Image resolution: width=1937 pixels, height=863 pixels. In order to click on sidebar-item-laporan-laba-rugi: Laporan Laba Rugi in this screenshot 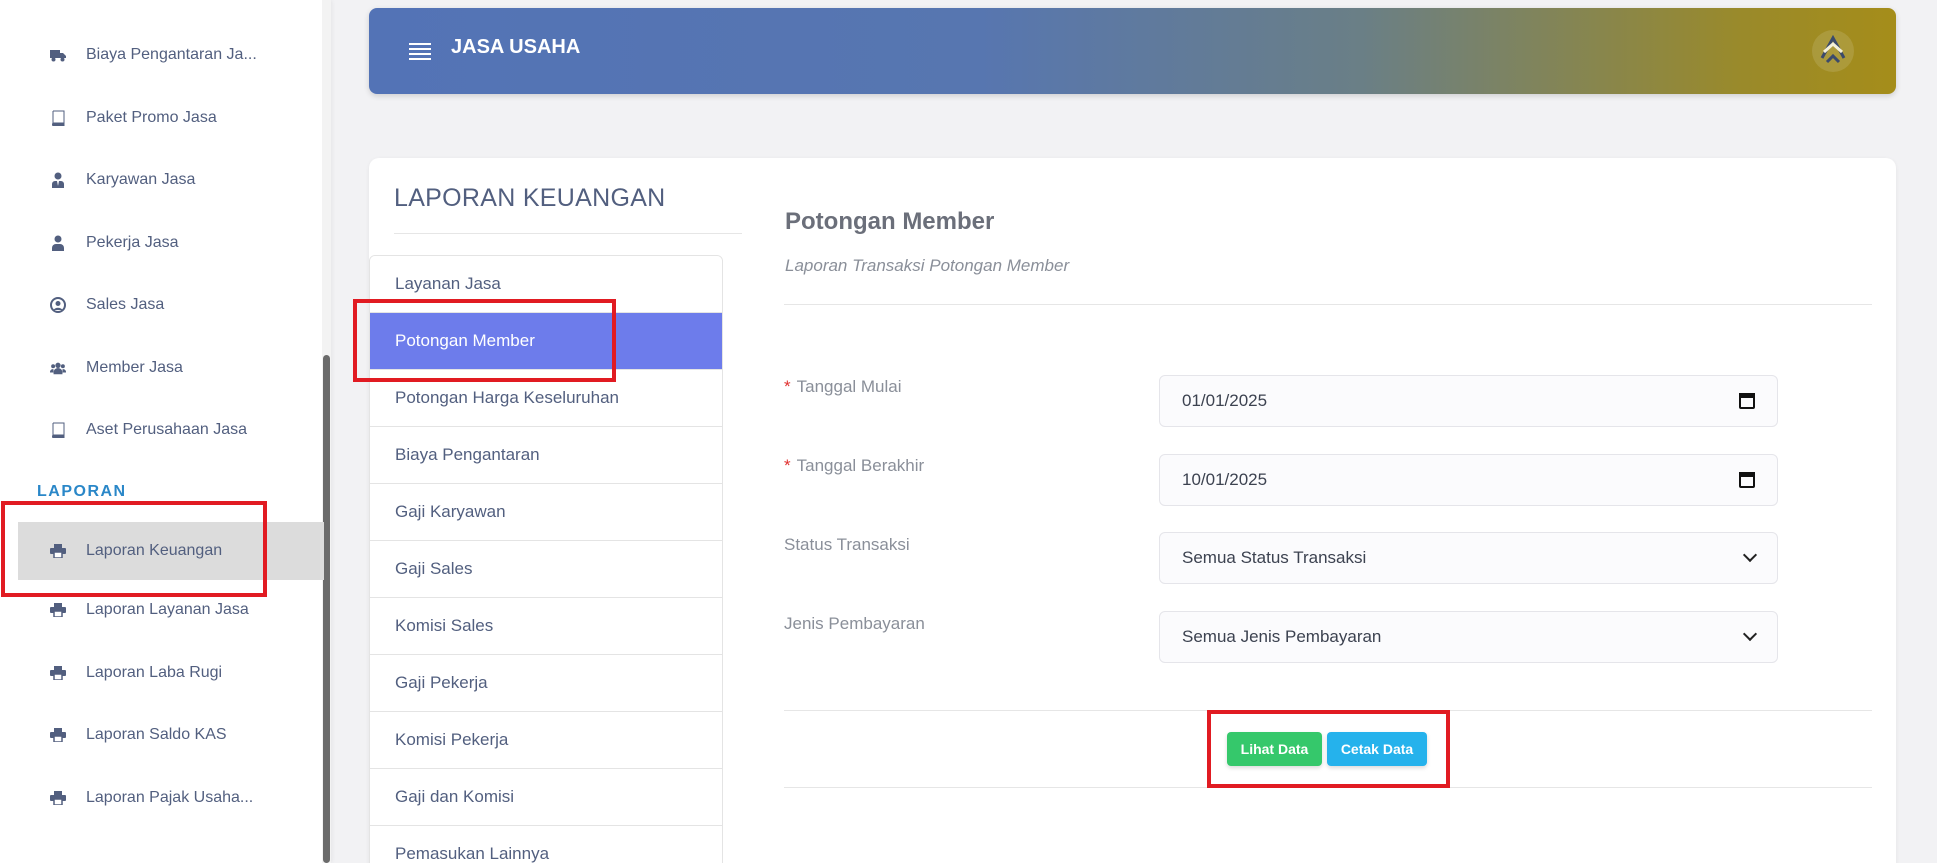, I will do `click(162, 673)`.